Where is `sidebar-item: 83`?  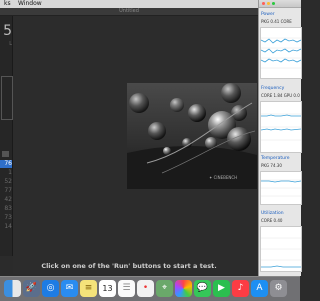 sidebar-item: 83 is located at coordinates (6, 209).